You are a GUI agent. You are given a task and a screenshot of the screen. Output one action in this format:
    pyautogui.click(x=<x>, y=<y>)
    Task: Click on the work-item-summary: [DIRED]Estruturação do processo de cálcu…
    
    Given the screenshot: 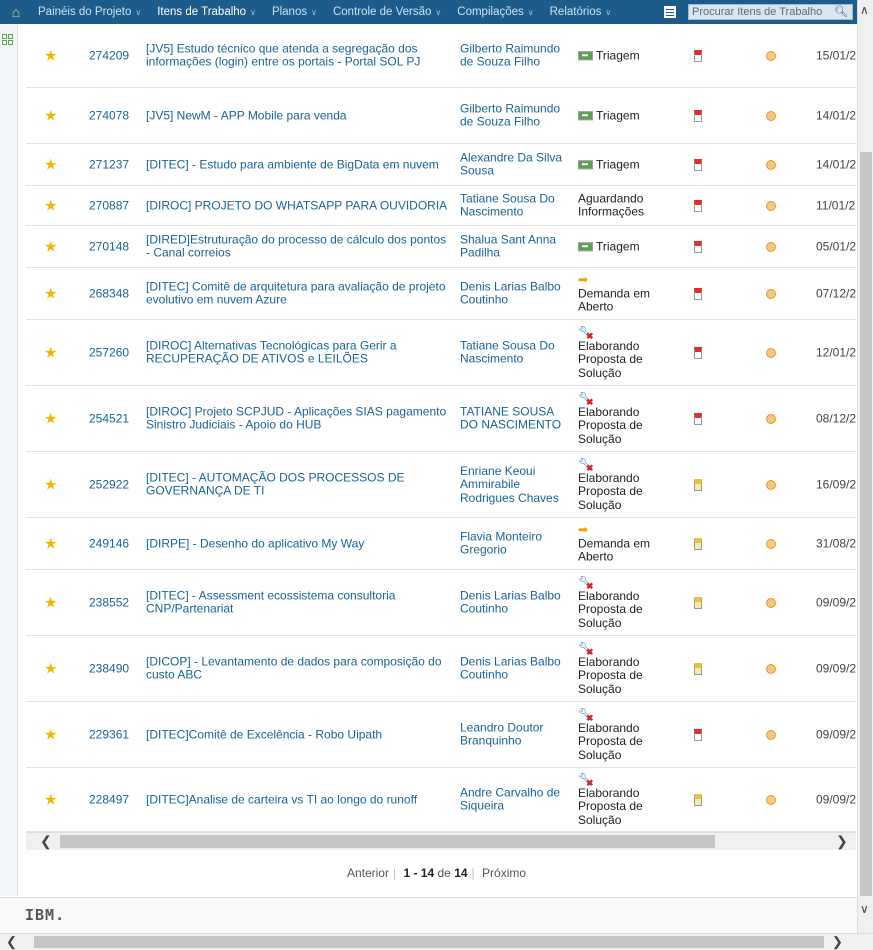 What is the action you would take?
    pyautogui.click(x=298, y=246)
    